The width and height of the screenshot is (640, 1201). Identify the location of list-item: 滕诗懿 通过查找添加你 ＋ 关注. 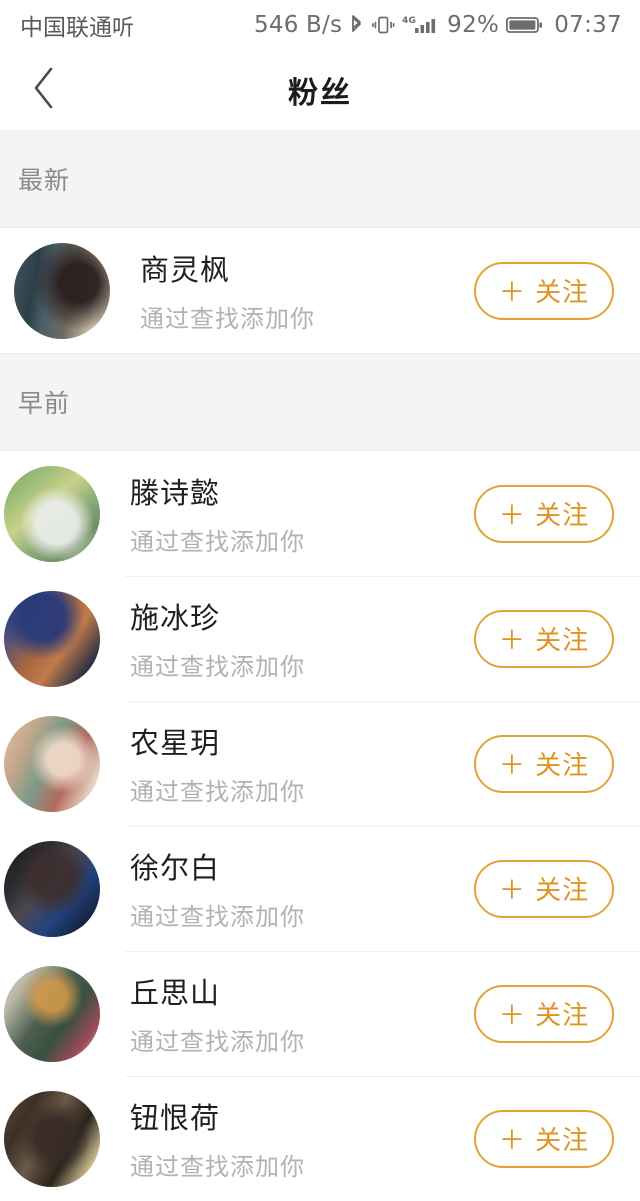
(320, 513).